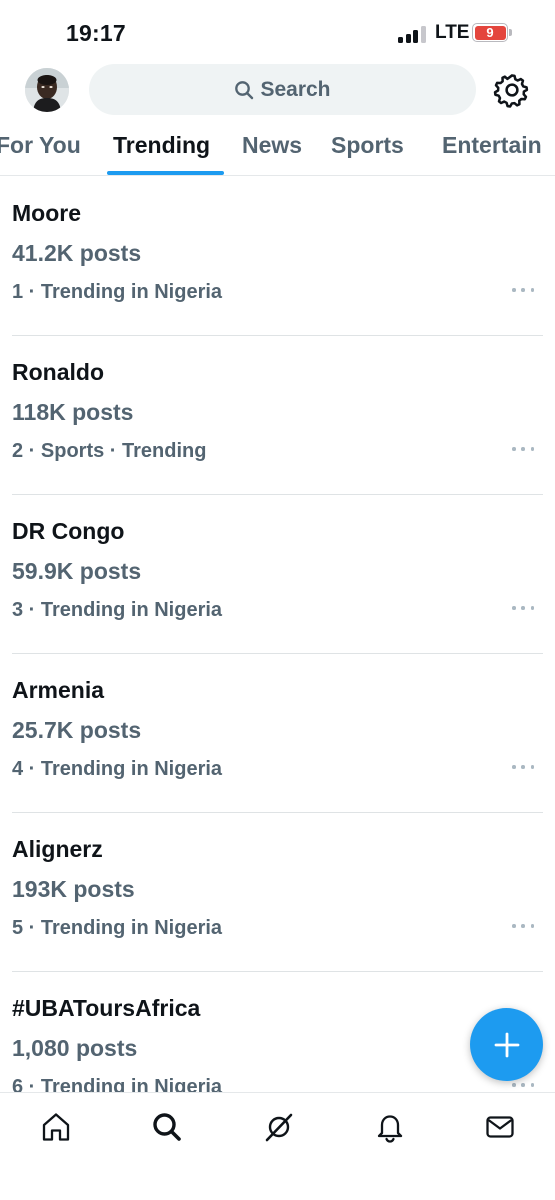  I want to click on tab-entertainment: Entertain, so click(492, 145).